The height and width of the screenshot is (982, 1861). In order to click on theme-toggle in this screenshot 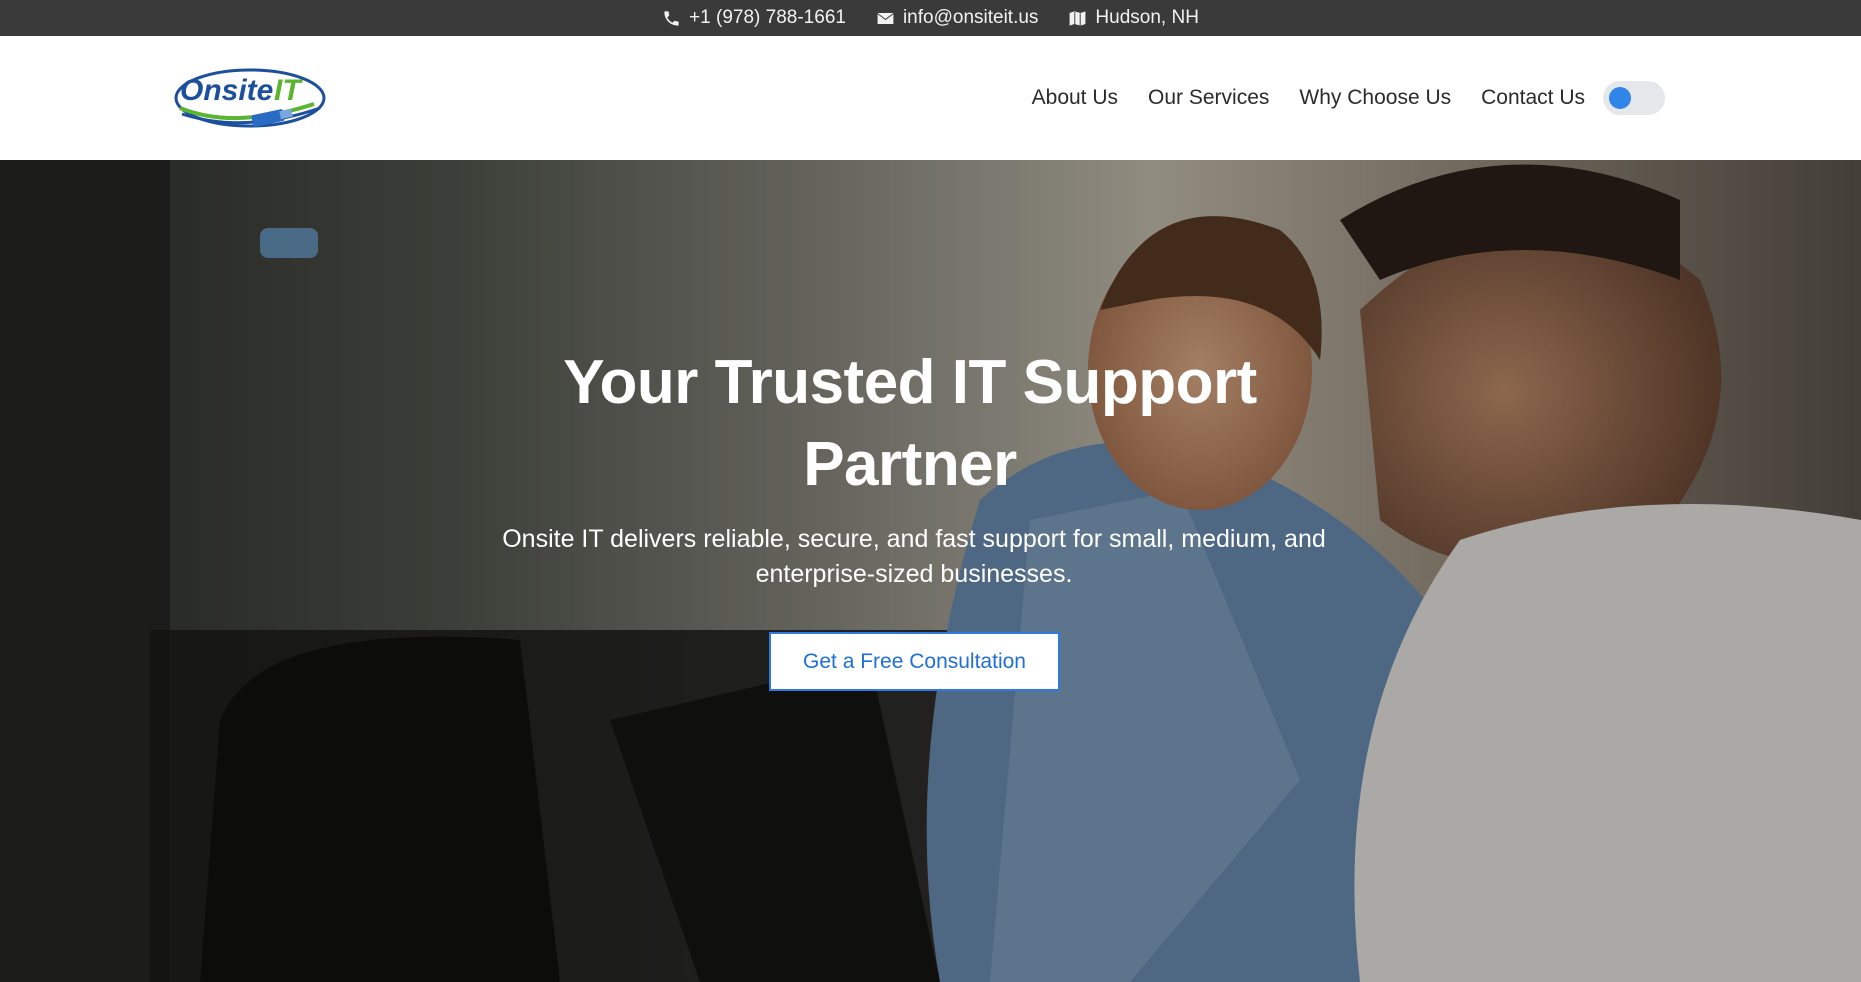, I will do `click(1634, 98)`.